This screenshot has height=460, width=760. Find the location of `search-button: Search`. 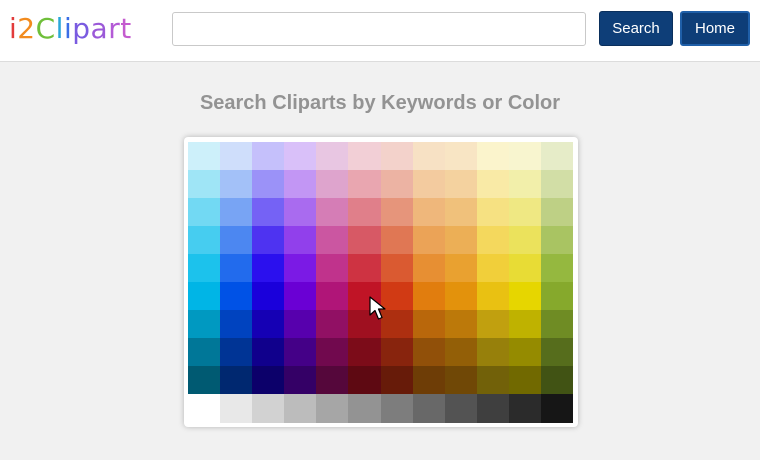

search-button: Search is located at coordinates (636, 28).